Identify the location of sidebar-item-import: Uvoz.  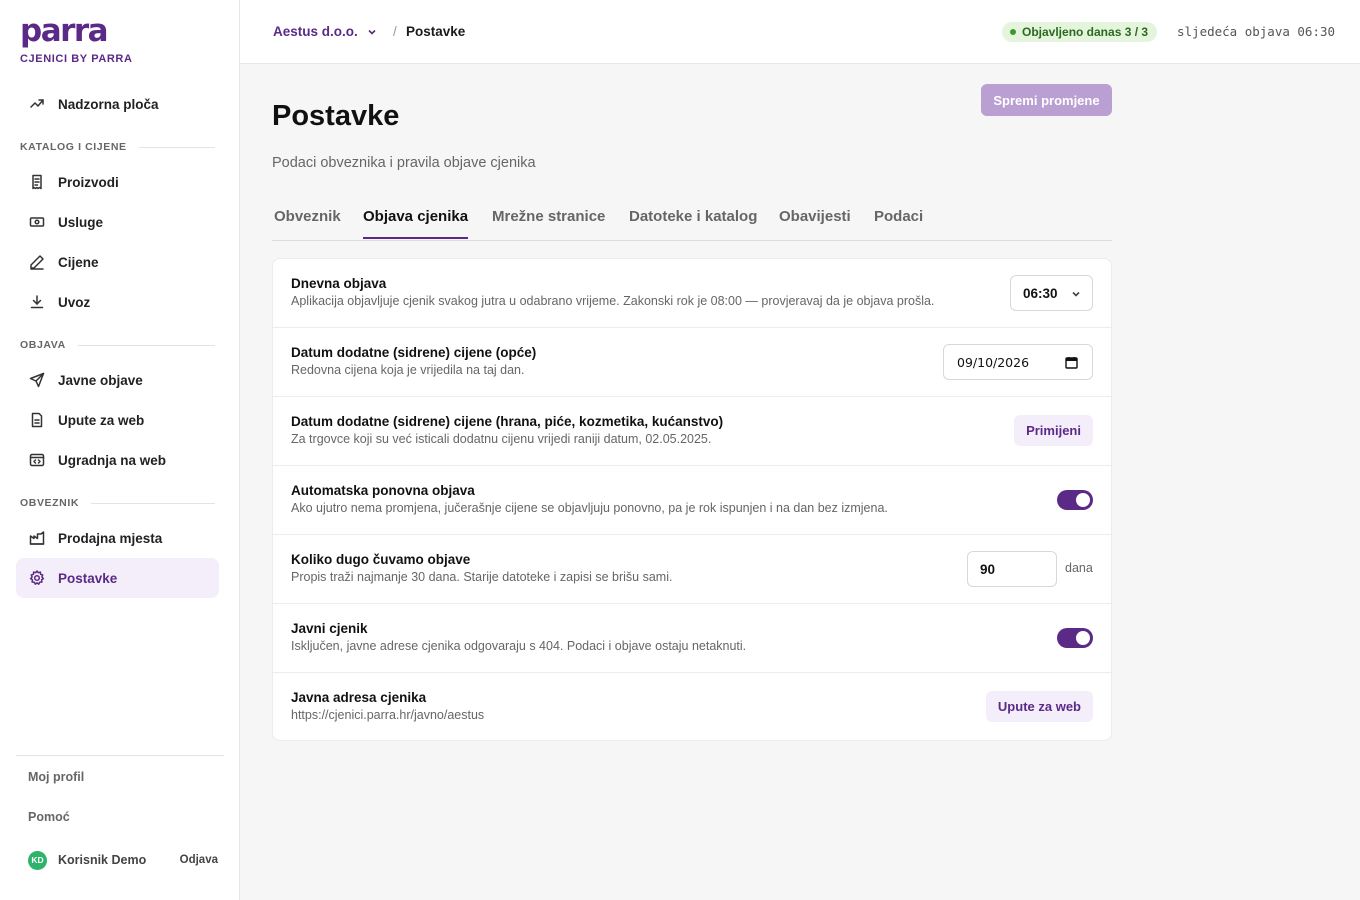
(117, 302).